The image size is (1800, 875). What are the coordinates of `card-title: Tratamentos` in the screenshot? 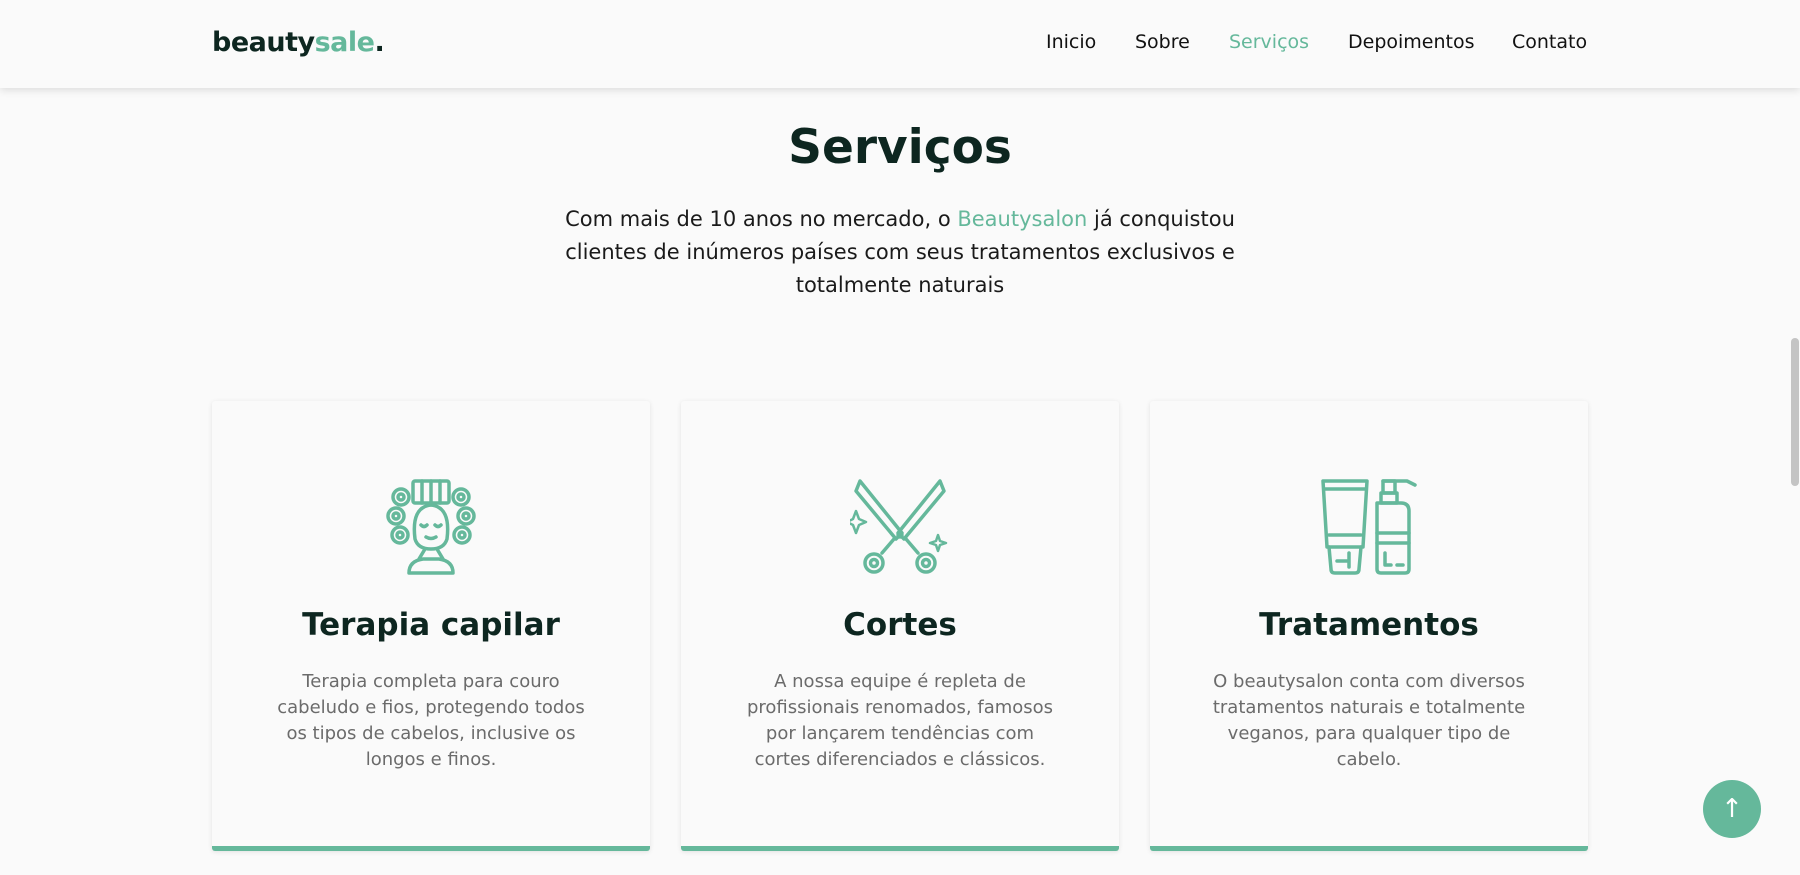 It's located at (1369, 625).